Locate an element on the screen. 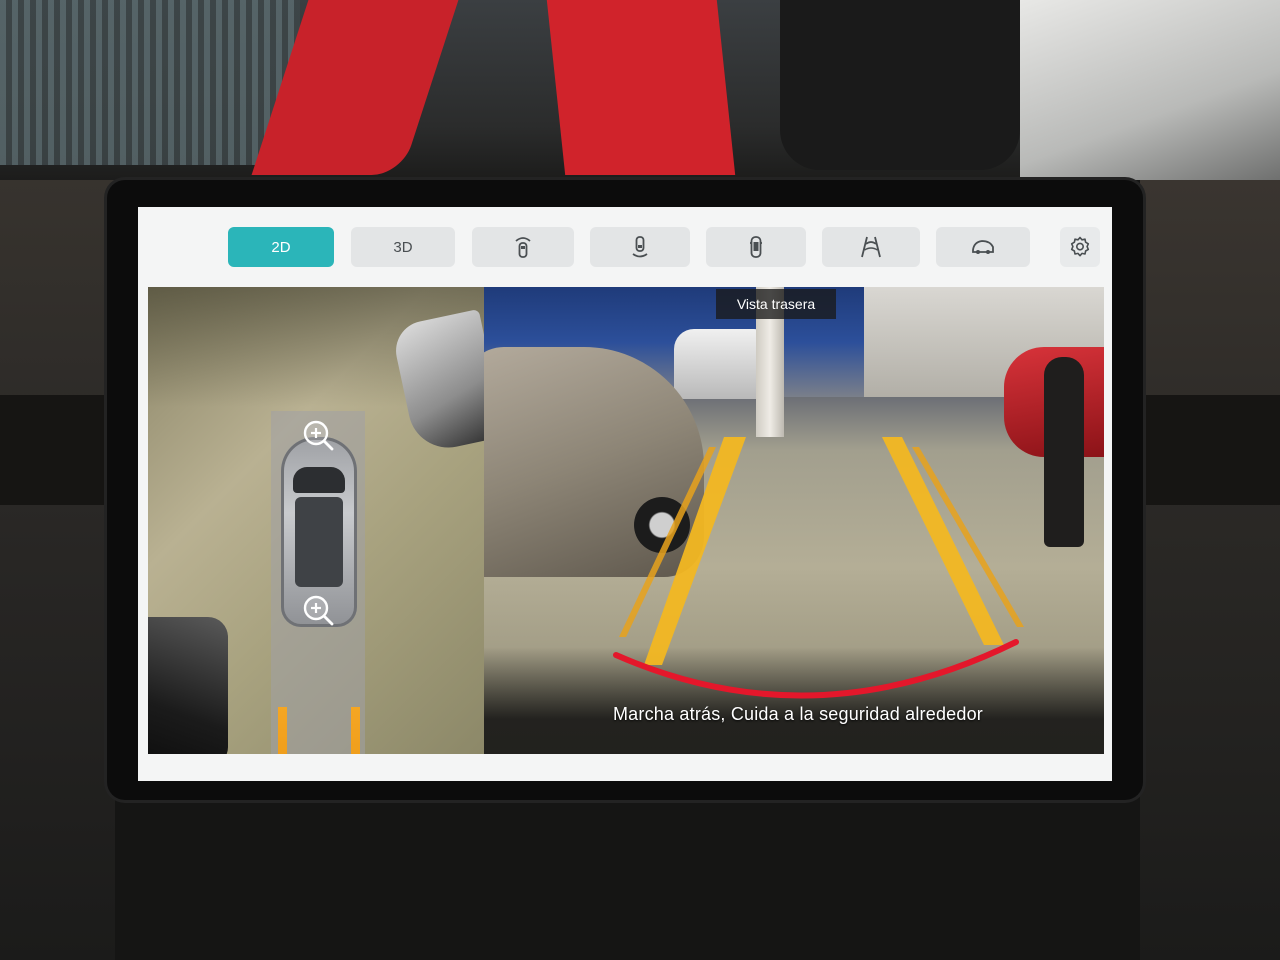 The height and width of the screenshot is (960, 1280). settings-button is located at coordinates (1080, 247).